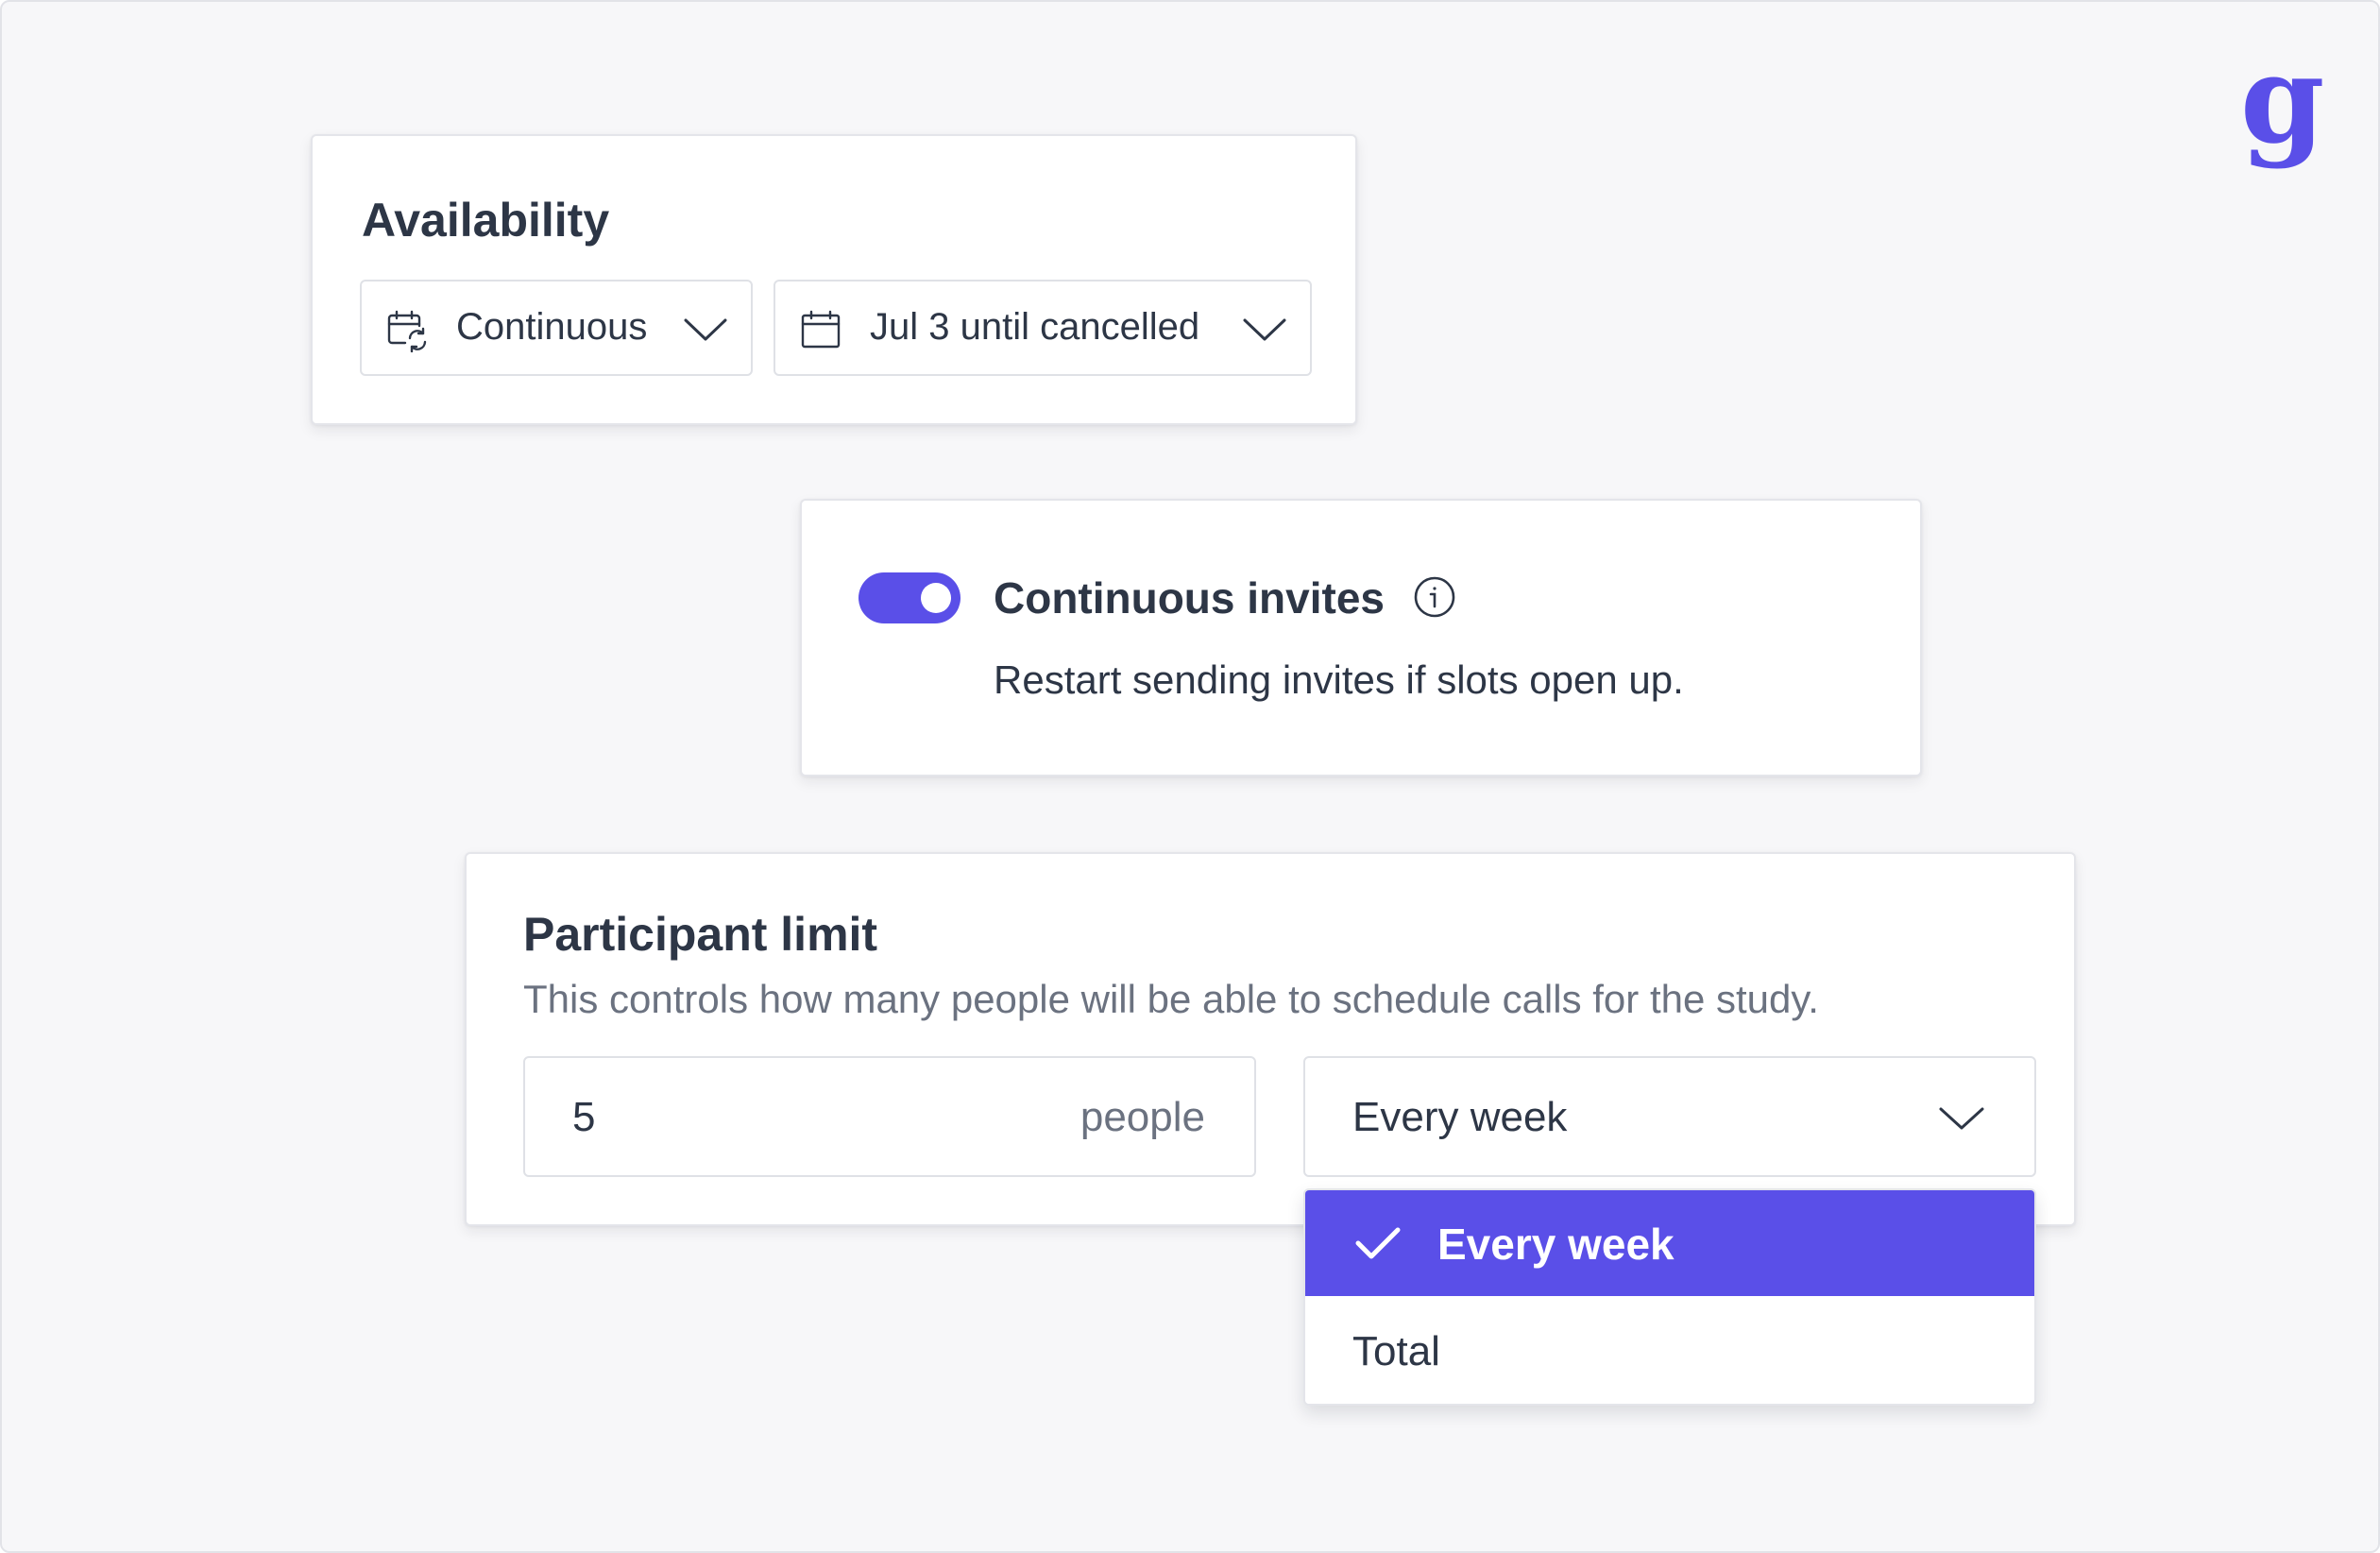 This screenshot has height=1553, width=2380. What do you see at coordinates (1378, 1243) in the screenshot?
I see `check-icon` at bounding box center [1378, 1243].